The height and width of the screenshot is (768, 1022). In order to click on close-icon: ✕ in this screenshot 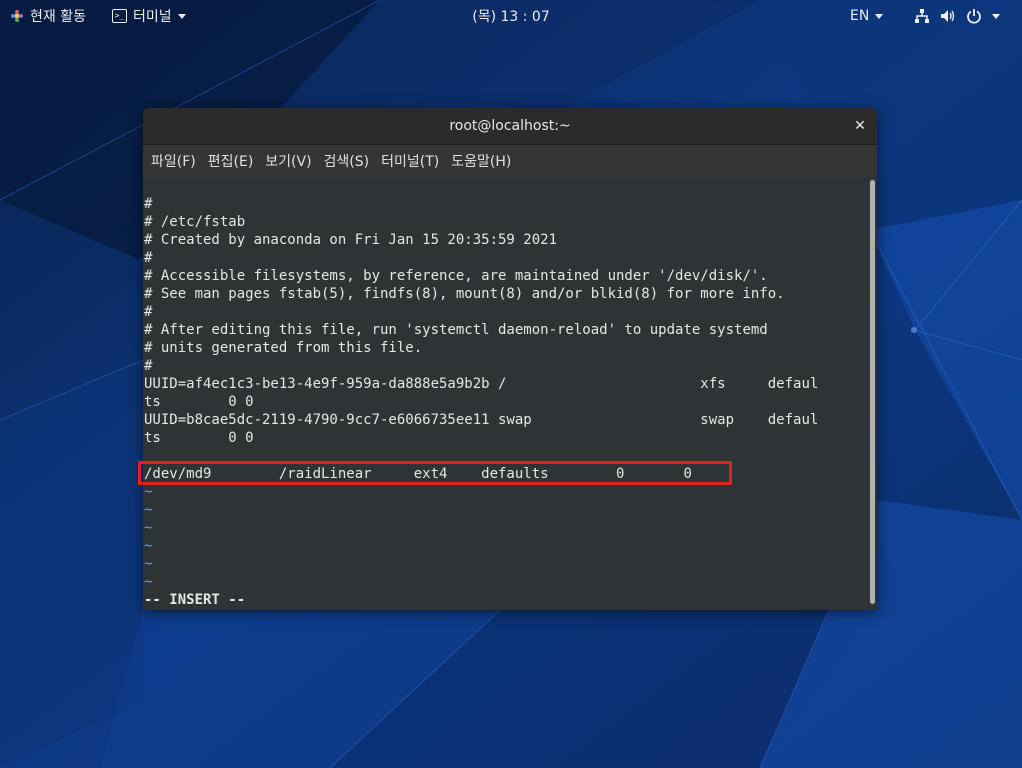, I will do `click(860, 126)`.